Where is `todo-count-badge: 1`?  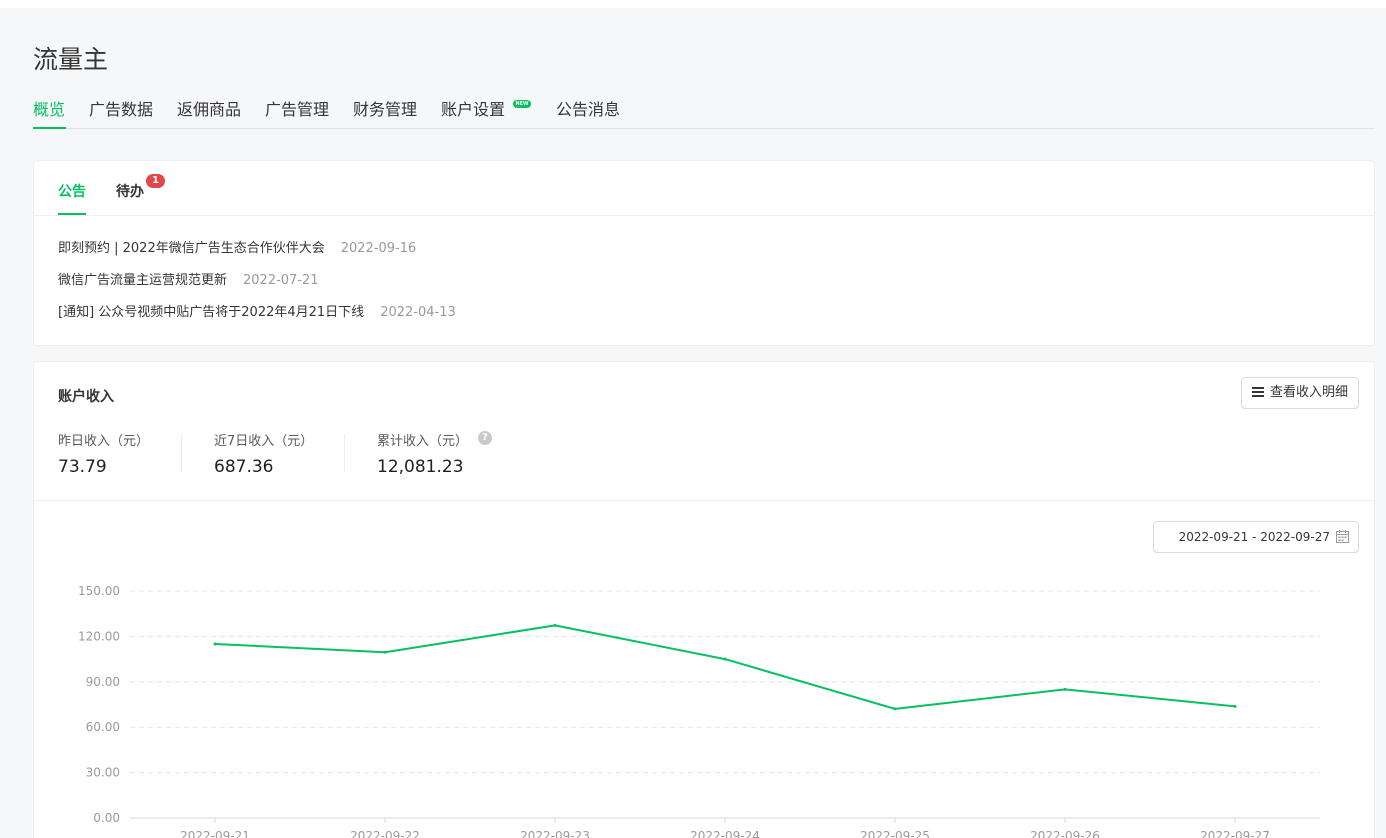 todo-count-badge: 1 is located at coordinates (155, 181).